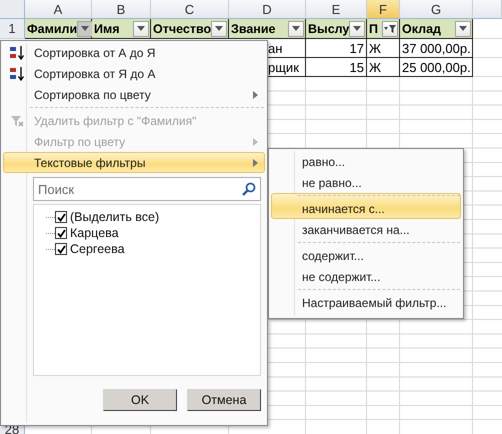 Image resolution: width=502 pixels, height=434 pixels. What do you see at coordinates (134, 162) in the screenshot?
I see `menu-item: Текстовые фильтры` at bounding box center [134, 162].